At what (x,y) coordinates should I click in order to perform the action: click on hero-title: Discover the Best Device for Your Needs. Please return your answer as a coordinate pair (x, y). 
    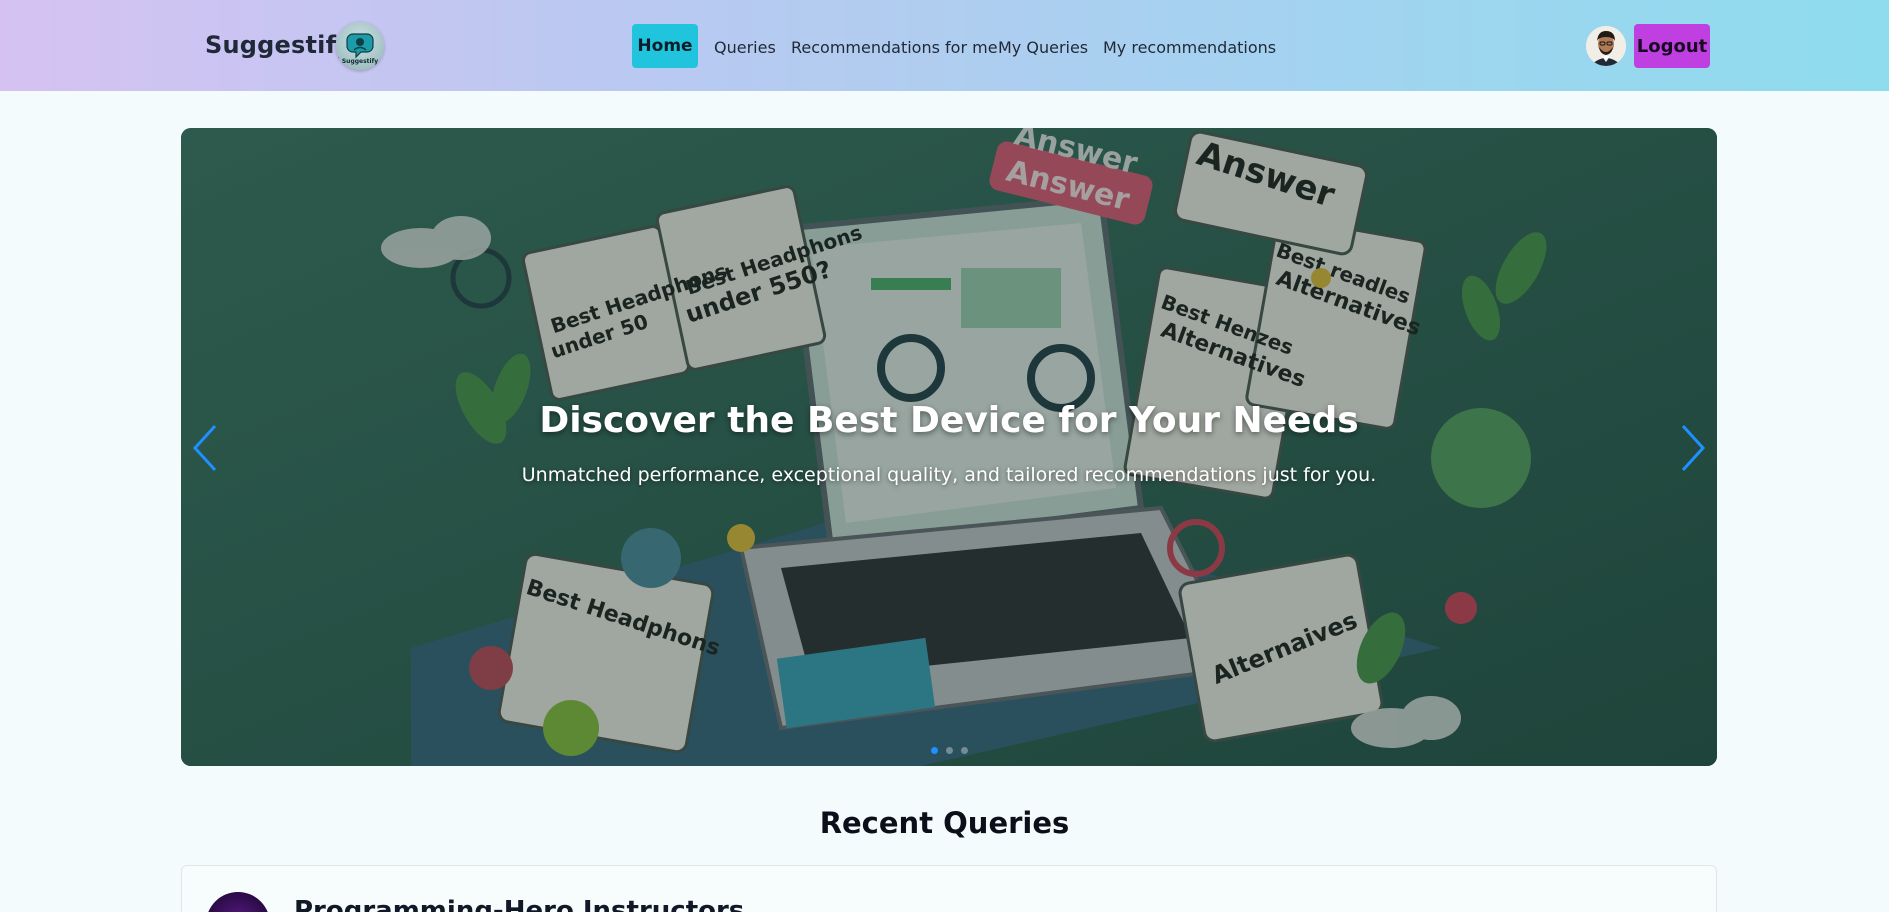
    Looking at the image, I should click on (949, 420).